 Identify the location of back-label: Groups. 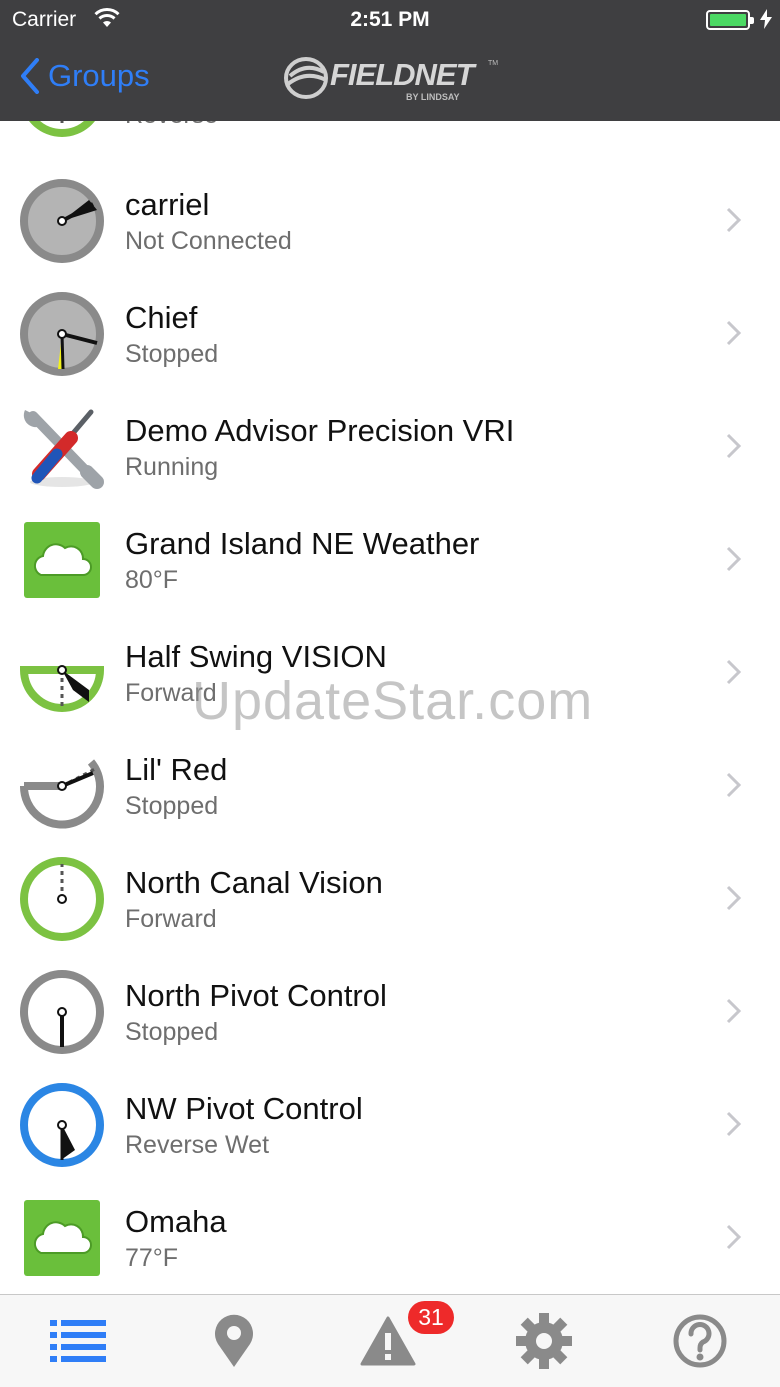
(99, 75).